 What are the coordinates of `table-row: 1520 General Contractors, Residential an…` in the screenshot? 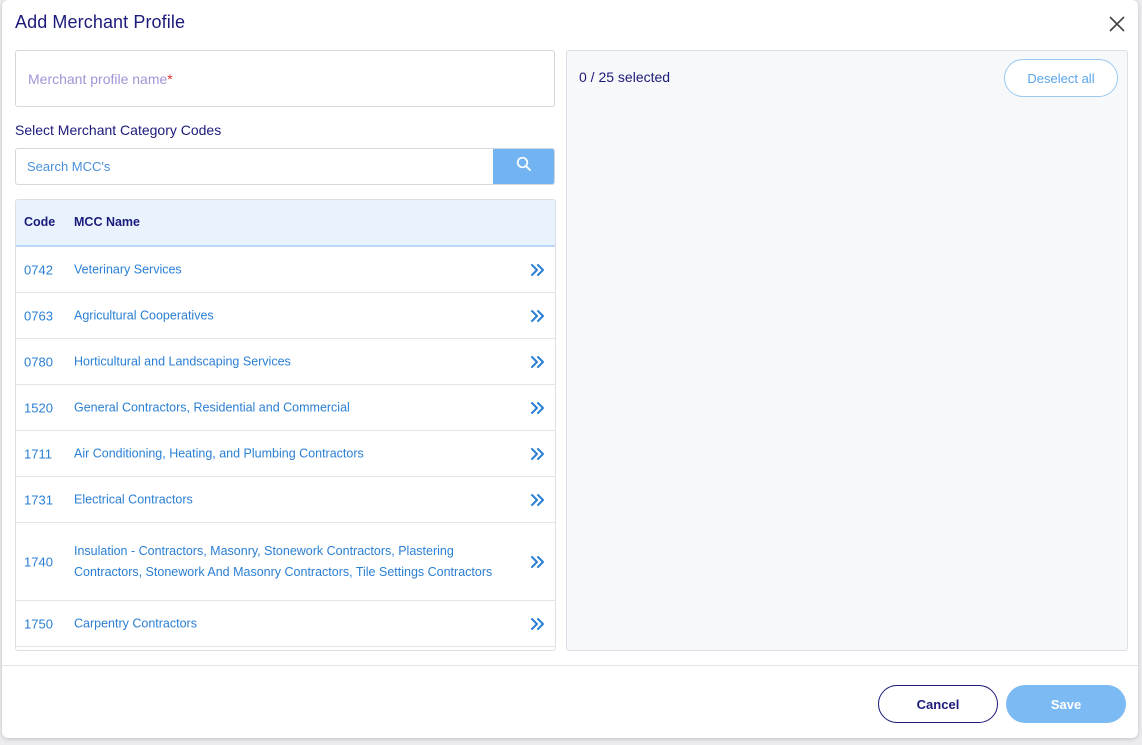 It's located at (285, 408).